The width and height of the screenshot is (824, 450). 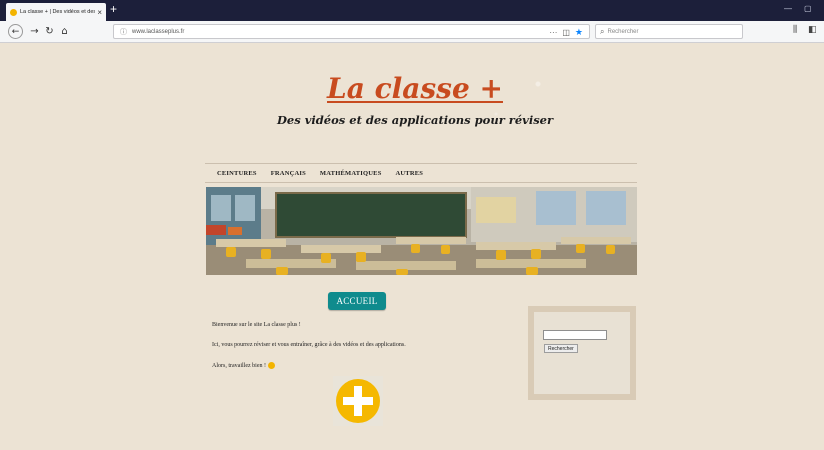 I want to click on tab-close-icon: ×, so click(x=99, y=12).